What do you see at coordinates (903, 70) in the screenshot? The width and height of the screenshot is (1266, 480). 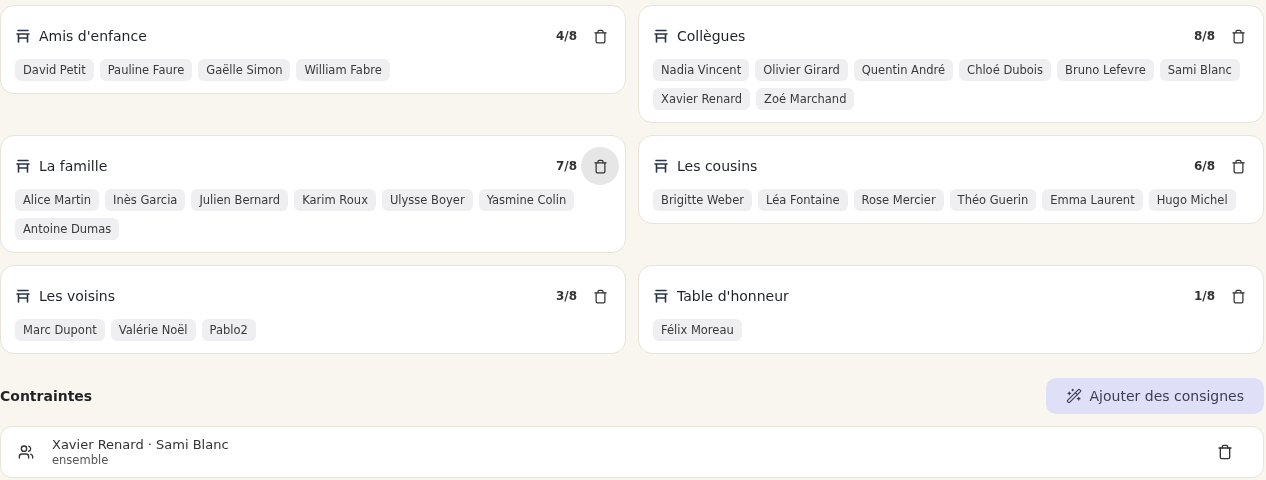 I see `guest-chip: Quentin André` at bounding box center [903, 70].